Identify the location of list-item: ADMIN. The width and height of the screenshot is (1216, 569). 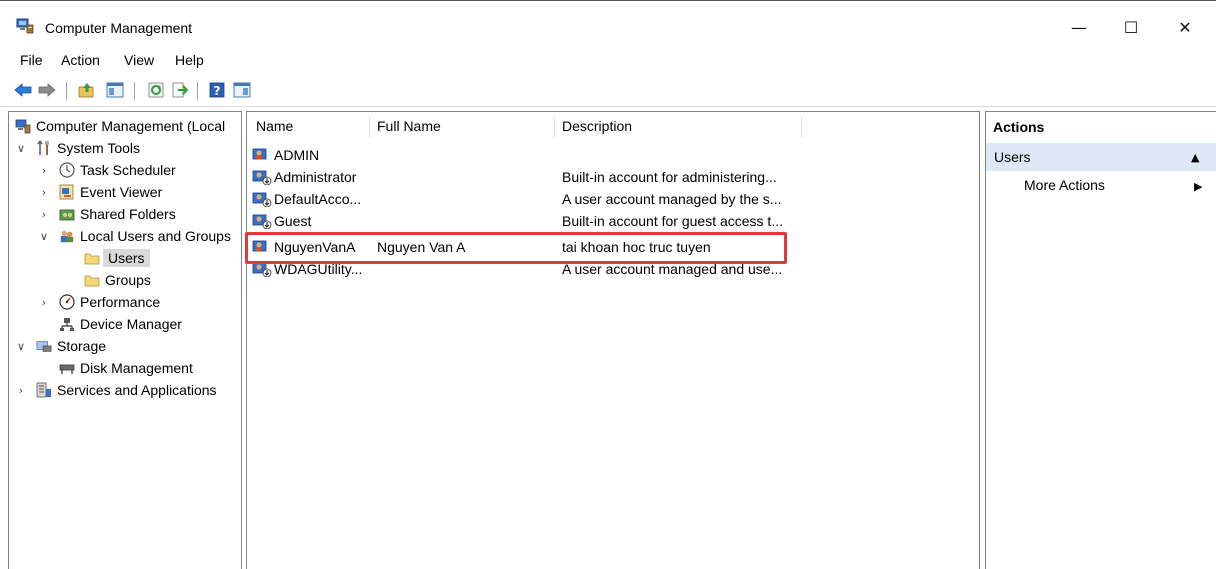
(613, 155).